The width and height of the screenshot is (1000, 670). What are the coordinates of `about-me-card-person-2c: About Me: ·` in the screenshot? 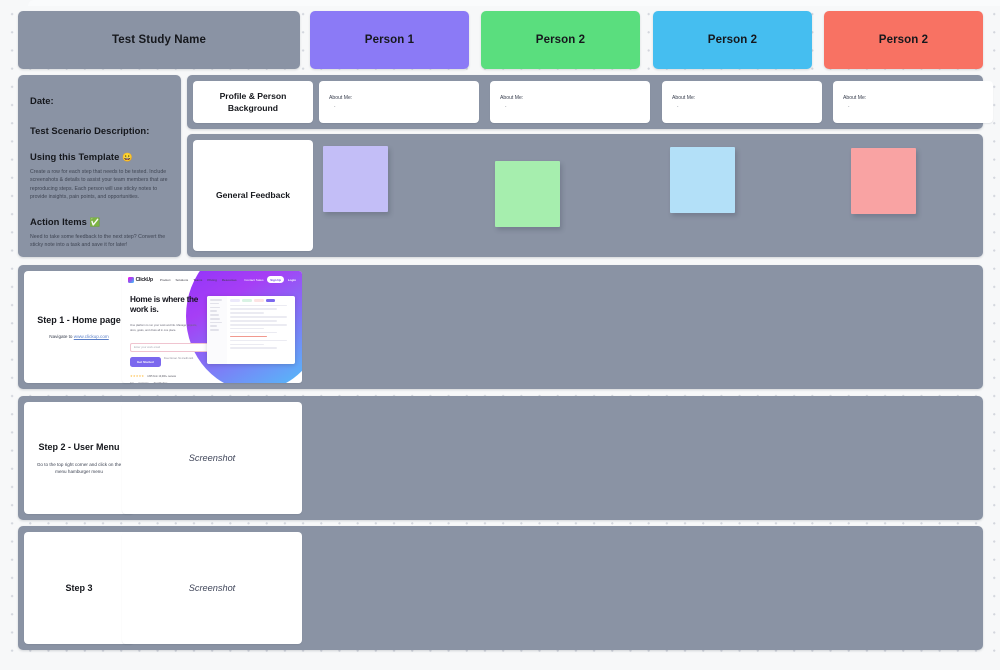 It's located at (913, 102).